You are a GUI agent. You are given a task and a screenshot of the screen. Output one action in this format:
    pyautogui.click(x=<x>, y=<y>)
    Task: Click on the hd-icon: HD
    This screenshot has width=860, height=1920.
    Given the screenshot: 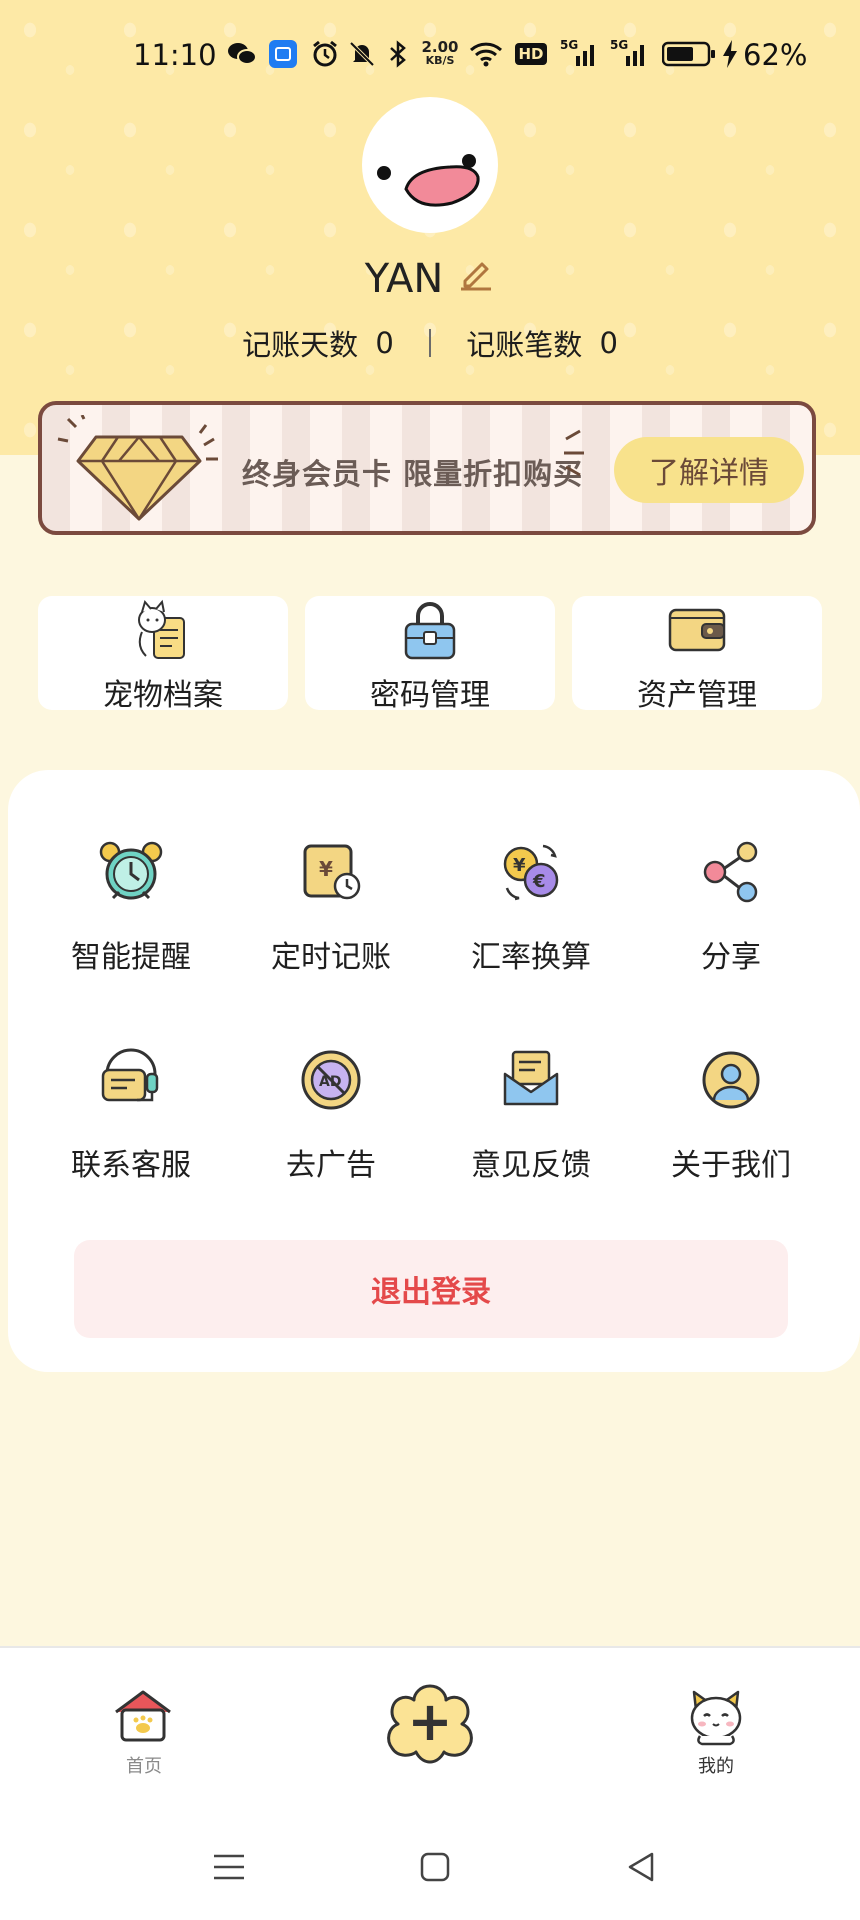 What is the action you would take?
    pyautogui.click(x=531, y=54)
    